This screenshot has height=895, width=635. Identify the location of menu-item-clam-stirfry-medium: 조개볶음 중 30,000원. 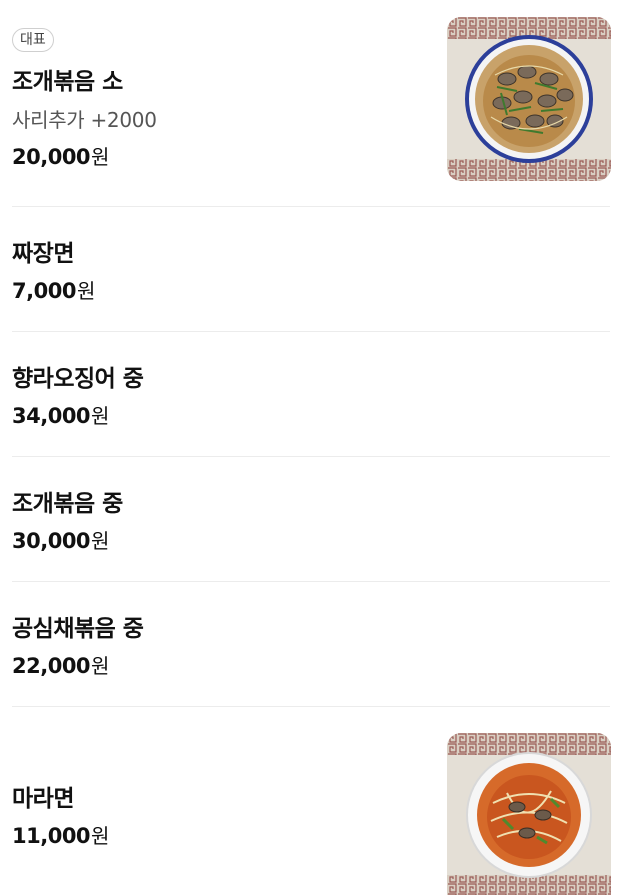
(311, 519).